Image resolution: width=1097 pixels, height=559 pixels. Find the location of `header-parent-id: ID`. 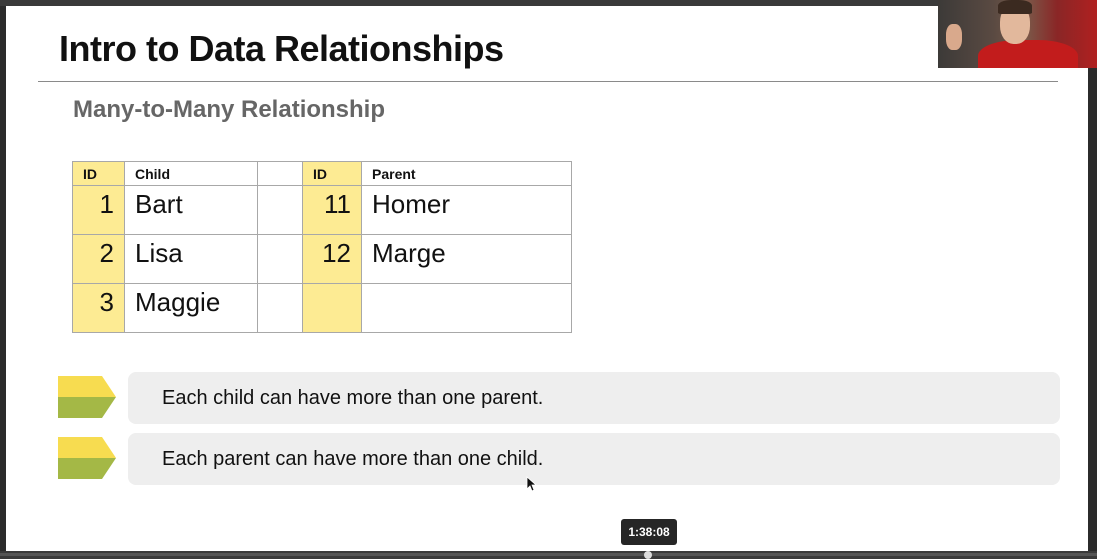

header-parent-id: ID is located at coordinates (332, 173).